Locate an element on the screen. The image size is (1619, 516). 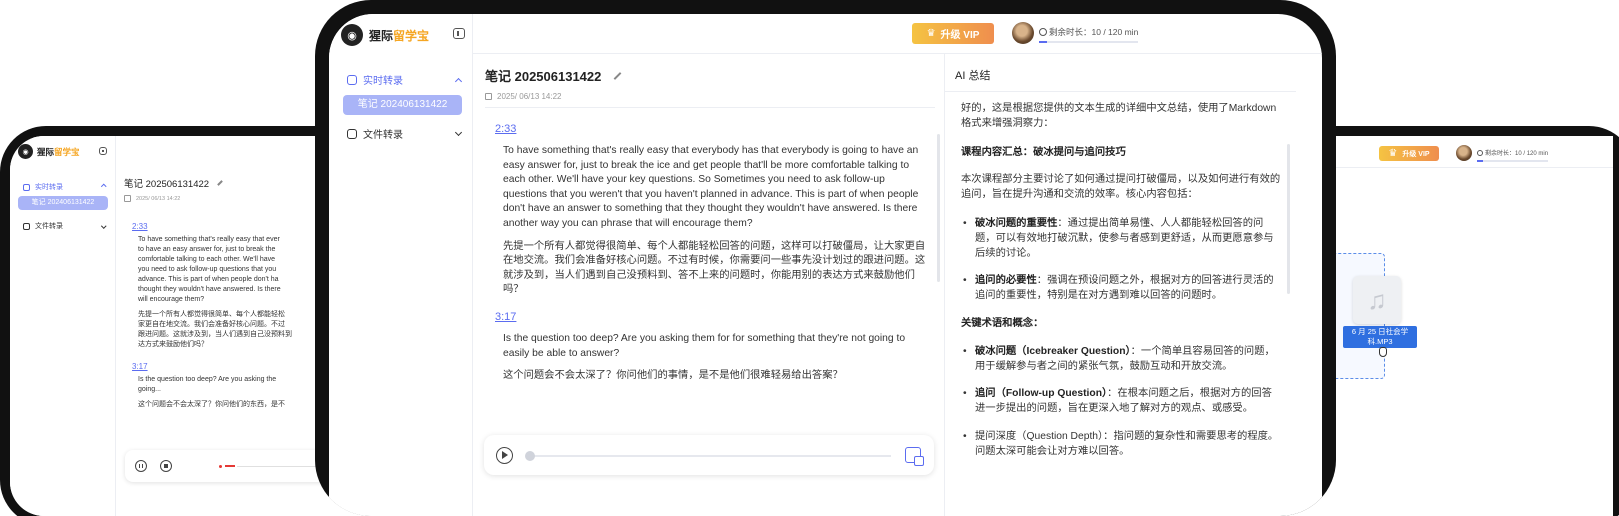
hand-cursor-icon is located at coordinates (1383, 352).